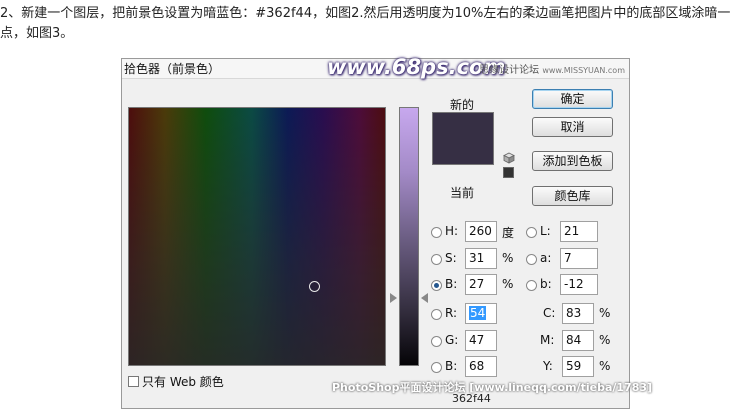 The width and height of the screenshot is (741, 409). What do you see at coordinates (578, 313) in the screenshot?
I see `input-c: 83` at bounding box center [578, 313].